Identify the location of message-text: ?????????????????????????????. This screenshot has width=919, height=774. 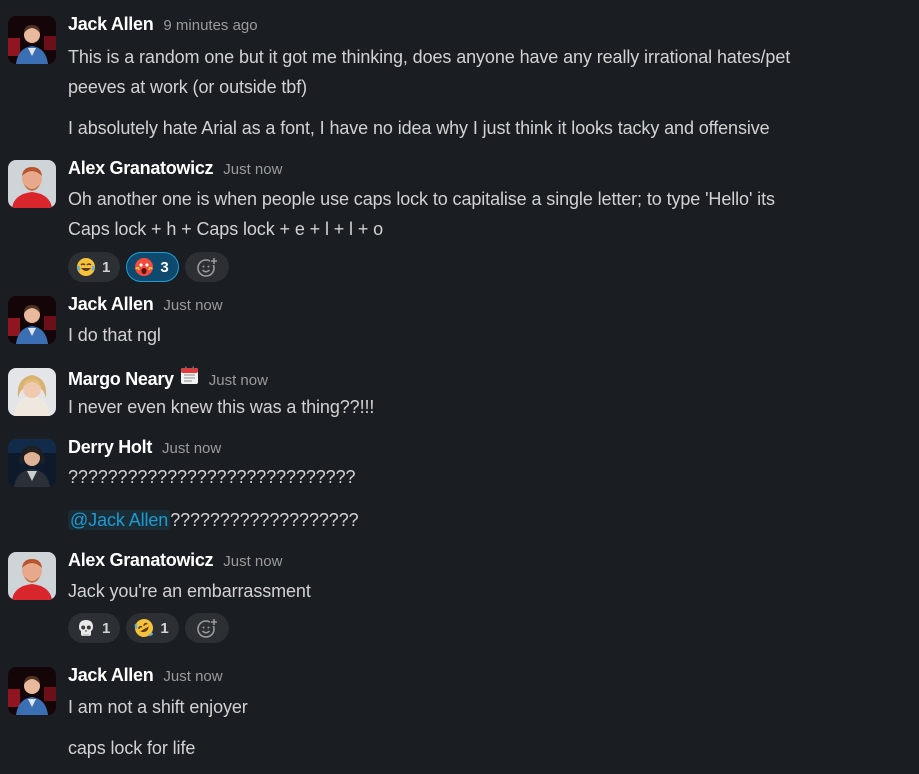
(212, 477).